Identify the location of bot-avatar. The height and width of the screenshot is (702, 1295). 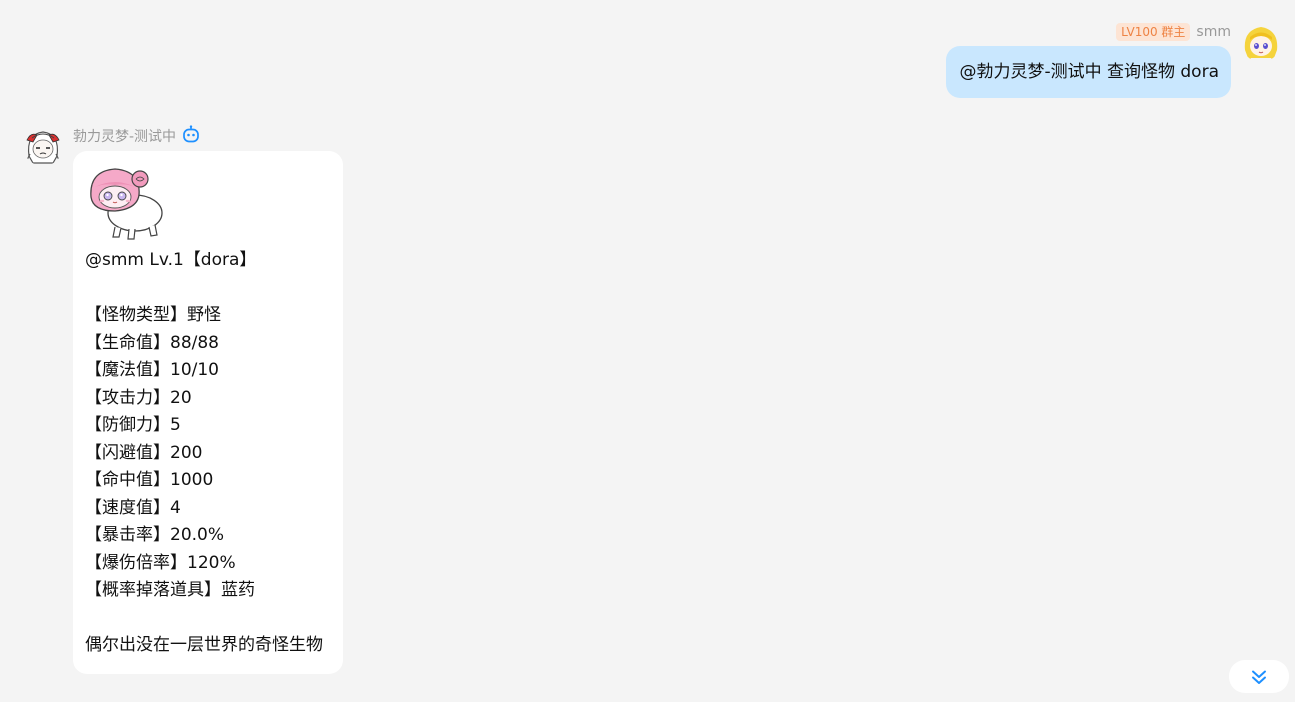
(43, 146).